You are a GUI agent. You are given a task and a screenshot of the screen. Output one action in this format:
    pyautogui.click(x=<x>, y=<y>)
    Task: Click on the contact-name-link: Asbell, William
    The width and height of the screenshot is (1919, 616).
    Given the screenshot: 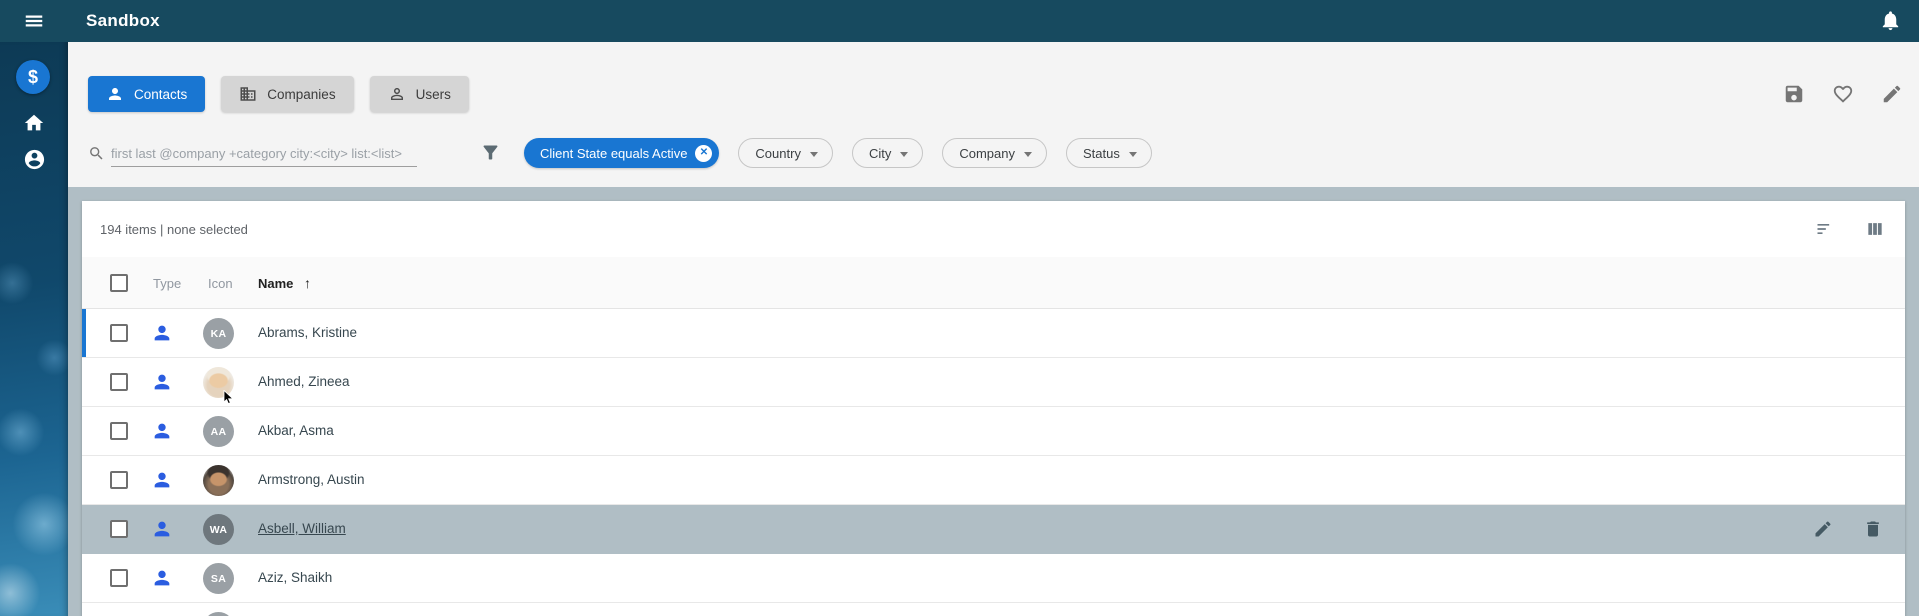 What is the action you would take?
    pyautogui.click(x=302, y=528)
    